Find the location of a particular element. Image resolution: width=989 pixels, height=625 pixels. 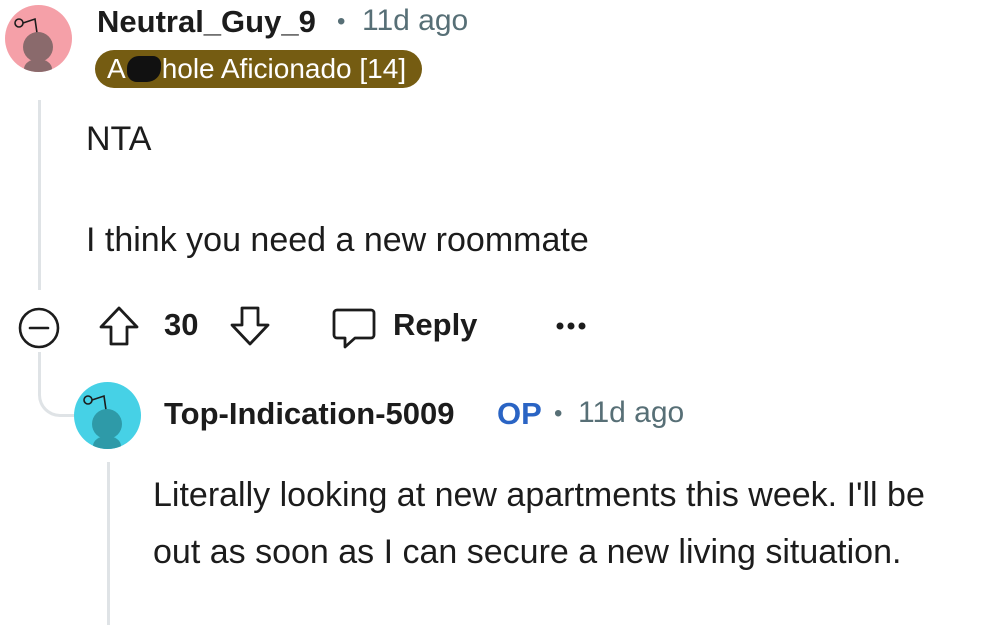

upvote-arrow-icon is located at coordinates (119, 326).